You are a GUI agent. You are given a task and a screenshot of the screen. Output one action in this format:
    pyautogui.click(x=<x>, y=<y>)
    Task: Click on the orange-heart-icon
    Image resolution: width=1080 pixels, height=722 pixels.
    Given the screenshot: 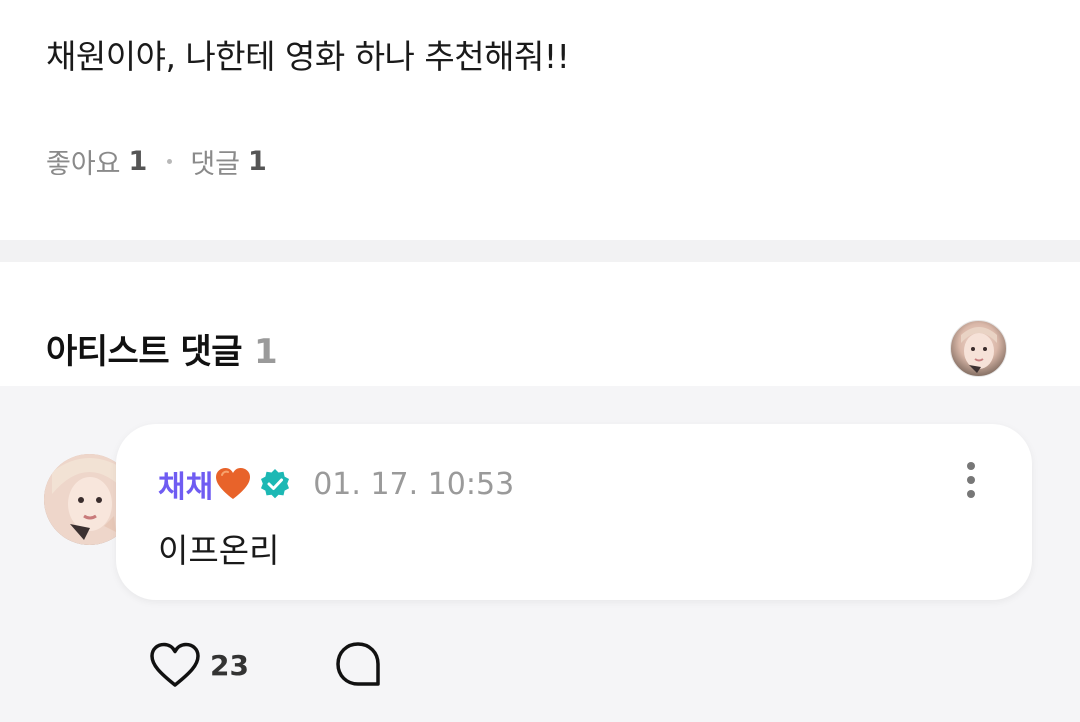 What is the action you would take?
    pyautogui.click(x=233, y=484)
    